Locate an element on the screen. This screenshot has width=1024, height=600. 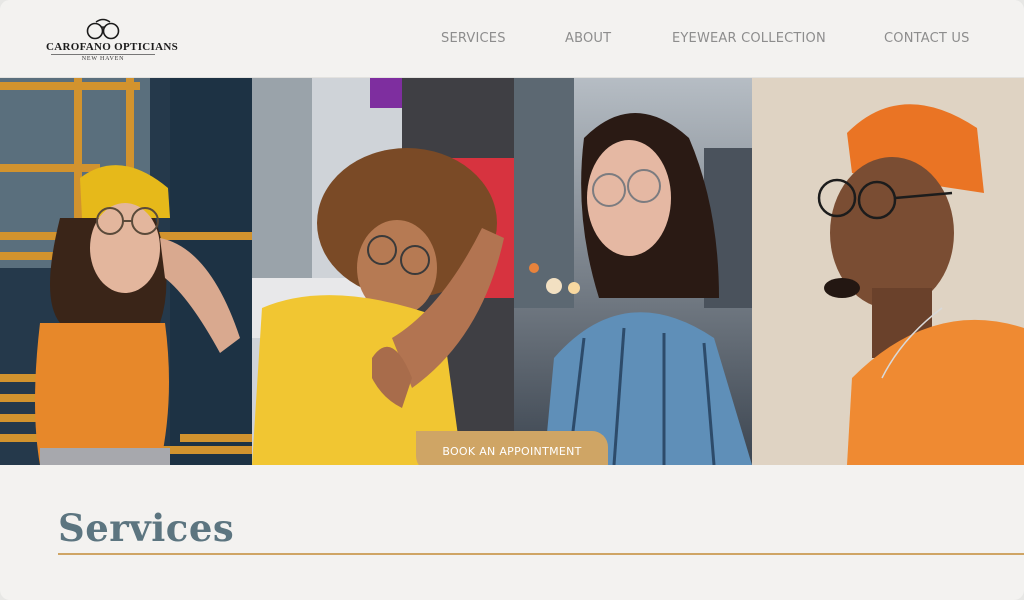
services-heading: Services is located at coordinates (146, 528).